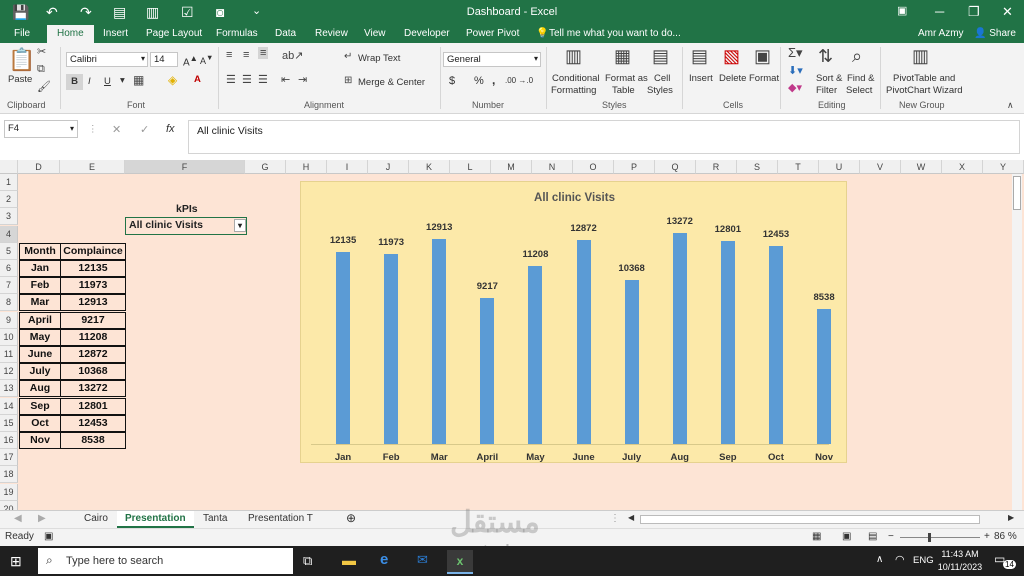  What do you see at coordinates (40, 251) in the screenshot?
I see `table-header-month: Month` at bounding box center [40, 251].